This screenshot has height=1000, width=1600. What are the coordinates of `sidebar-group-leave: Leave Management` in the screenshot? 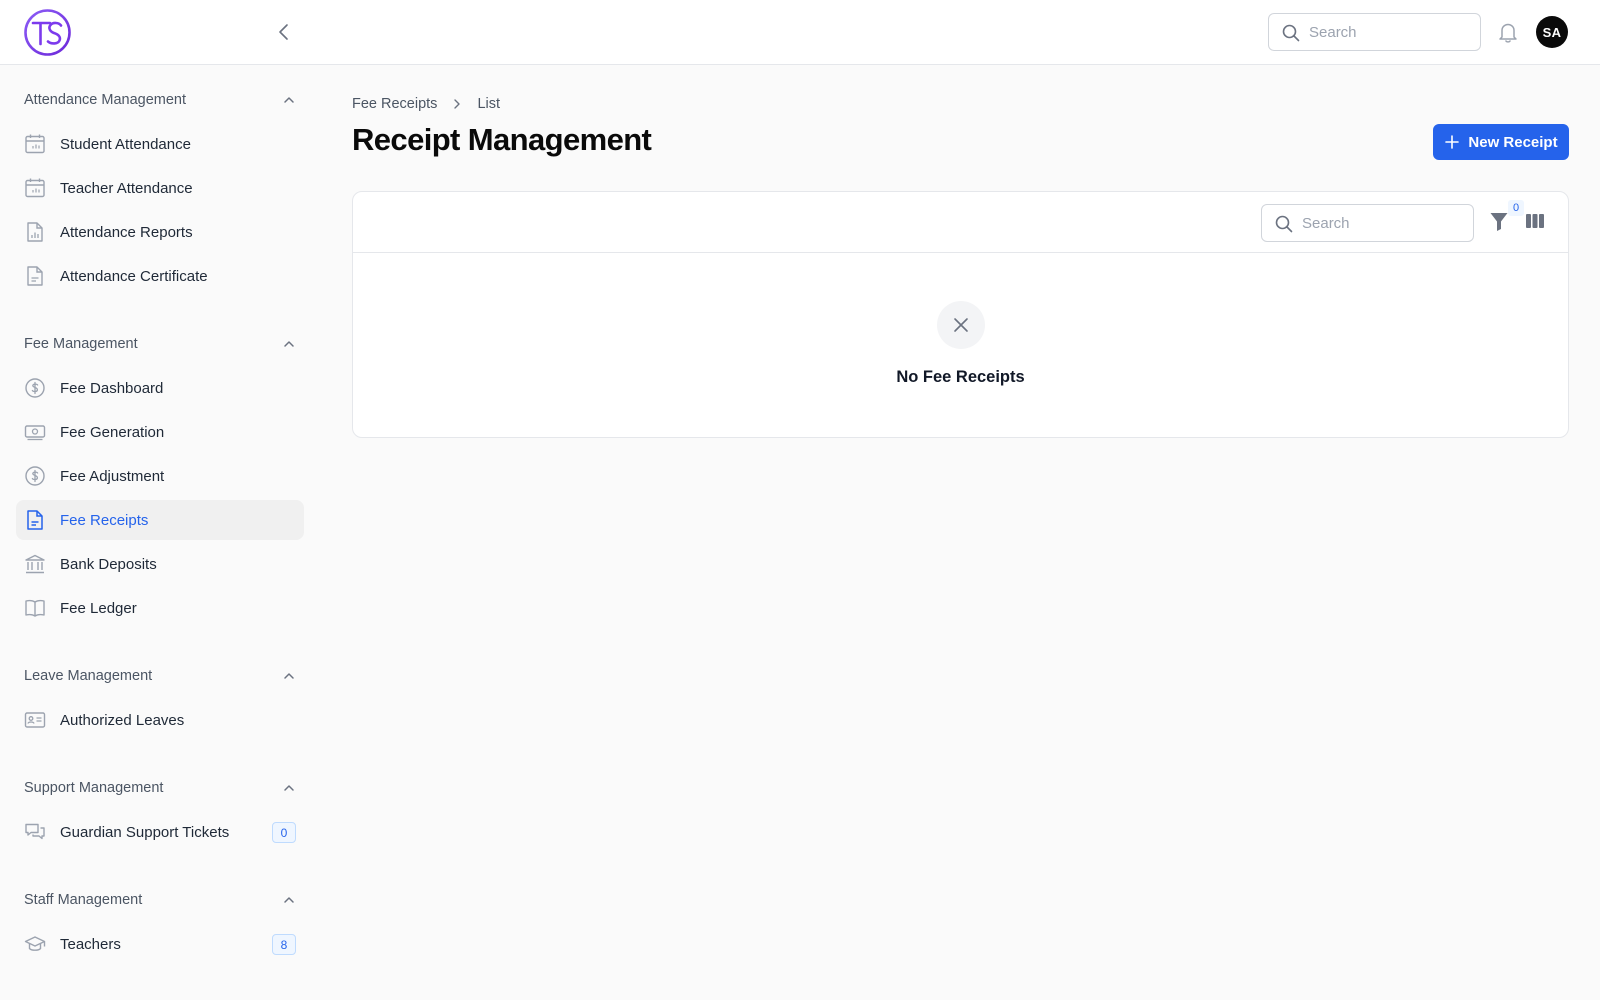 It's located at (160, 676).